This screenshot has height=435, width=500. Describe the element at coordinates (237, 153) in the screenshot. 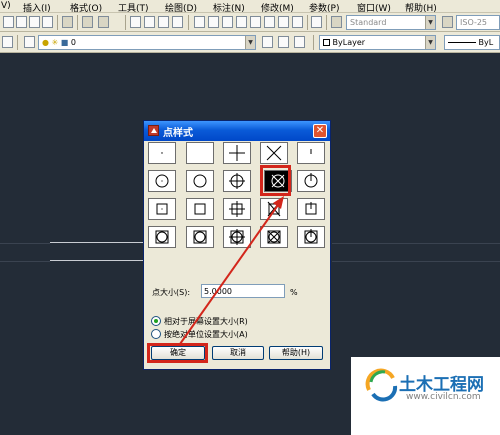

I see `point-style-plus` at that location.